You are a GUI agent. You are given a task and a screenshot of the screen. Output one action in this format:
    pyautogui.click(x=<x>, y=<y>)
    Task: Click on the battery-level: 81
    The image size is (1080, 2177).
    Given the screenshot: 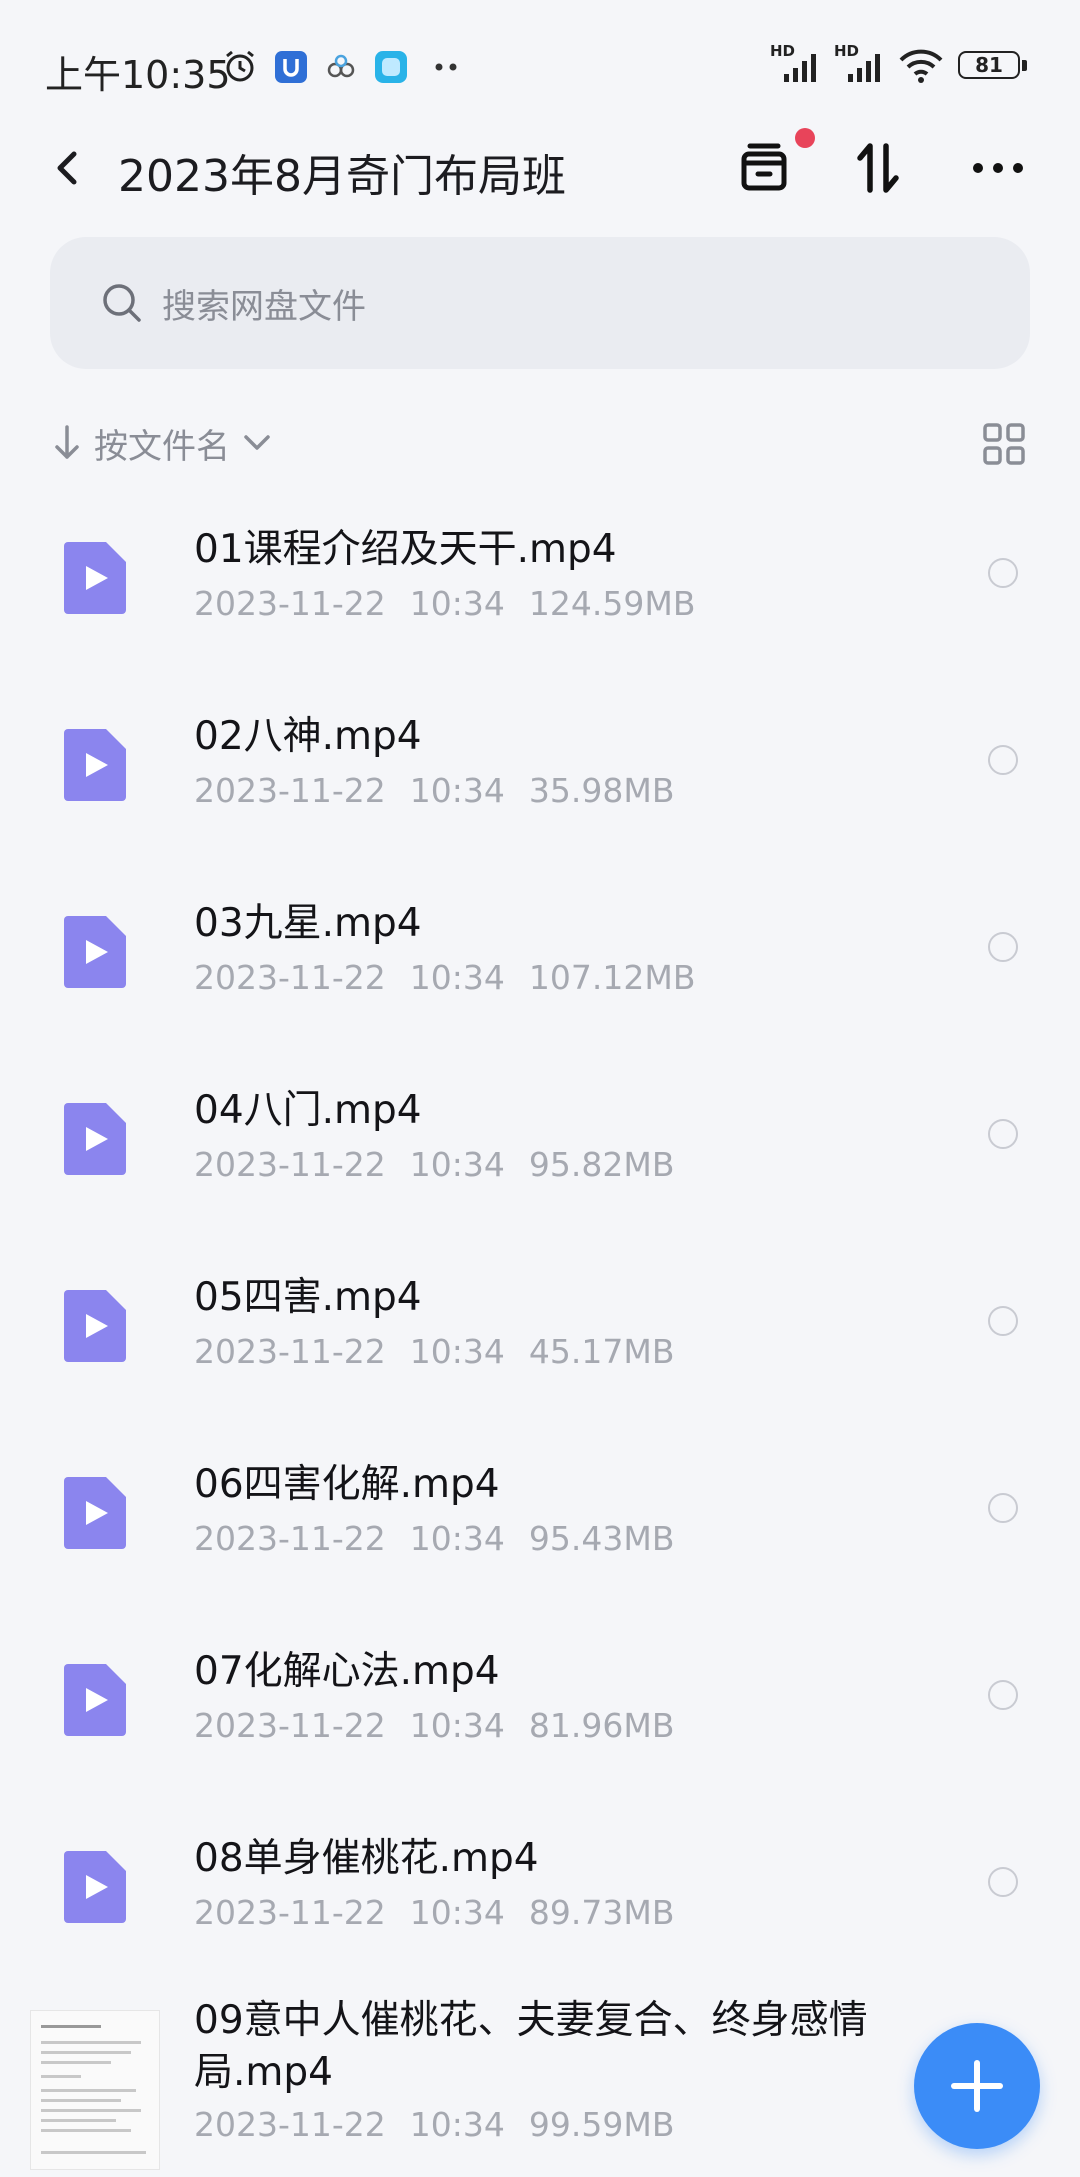 What is the action you would take?
    pyautogui.click(x=989, y=65)
    